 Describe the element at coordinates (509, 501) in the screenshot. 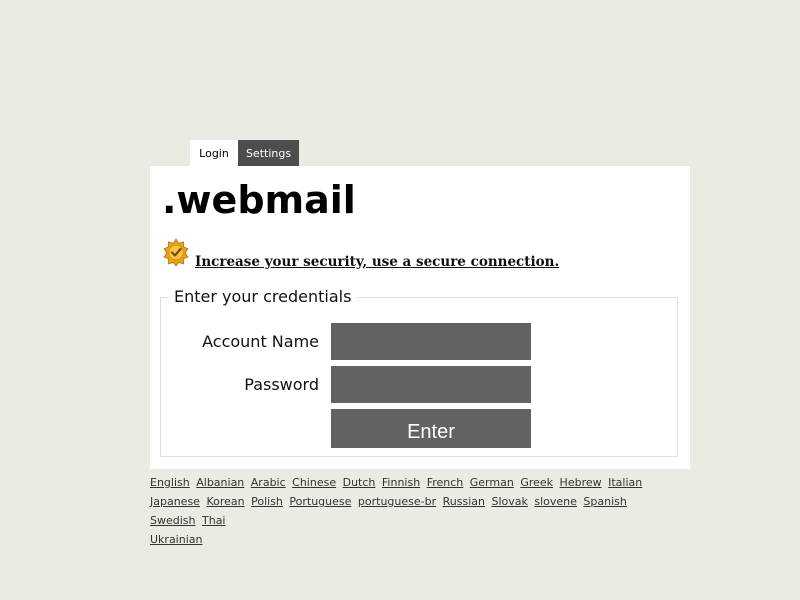

I see `language-link: Slovak` at that location.